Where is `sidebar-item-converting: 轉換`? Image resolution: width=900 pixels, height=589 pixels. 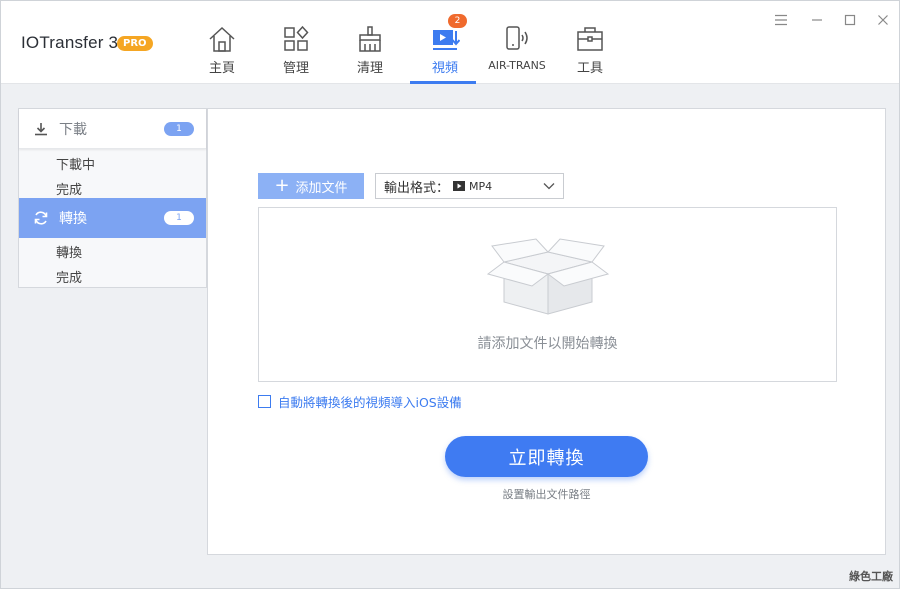 sidebar-item-converting: 轉換 is located at coordinates (69, 251).